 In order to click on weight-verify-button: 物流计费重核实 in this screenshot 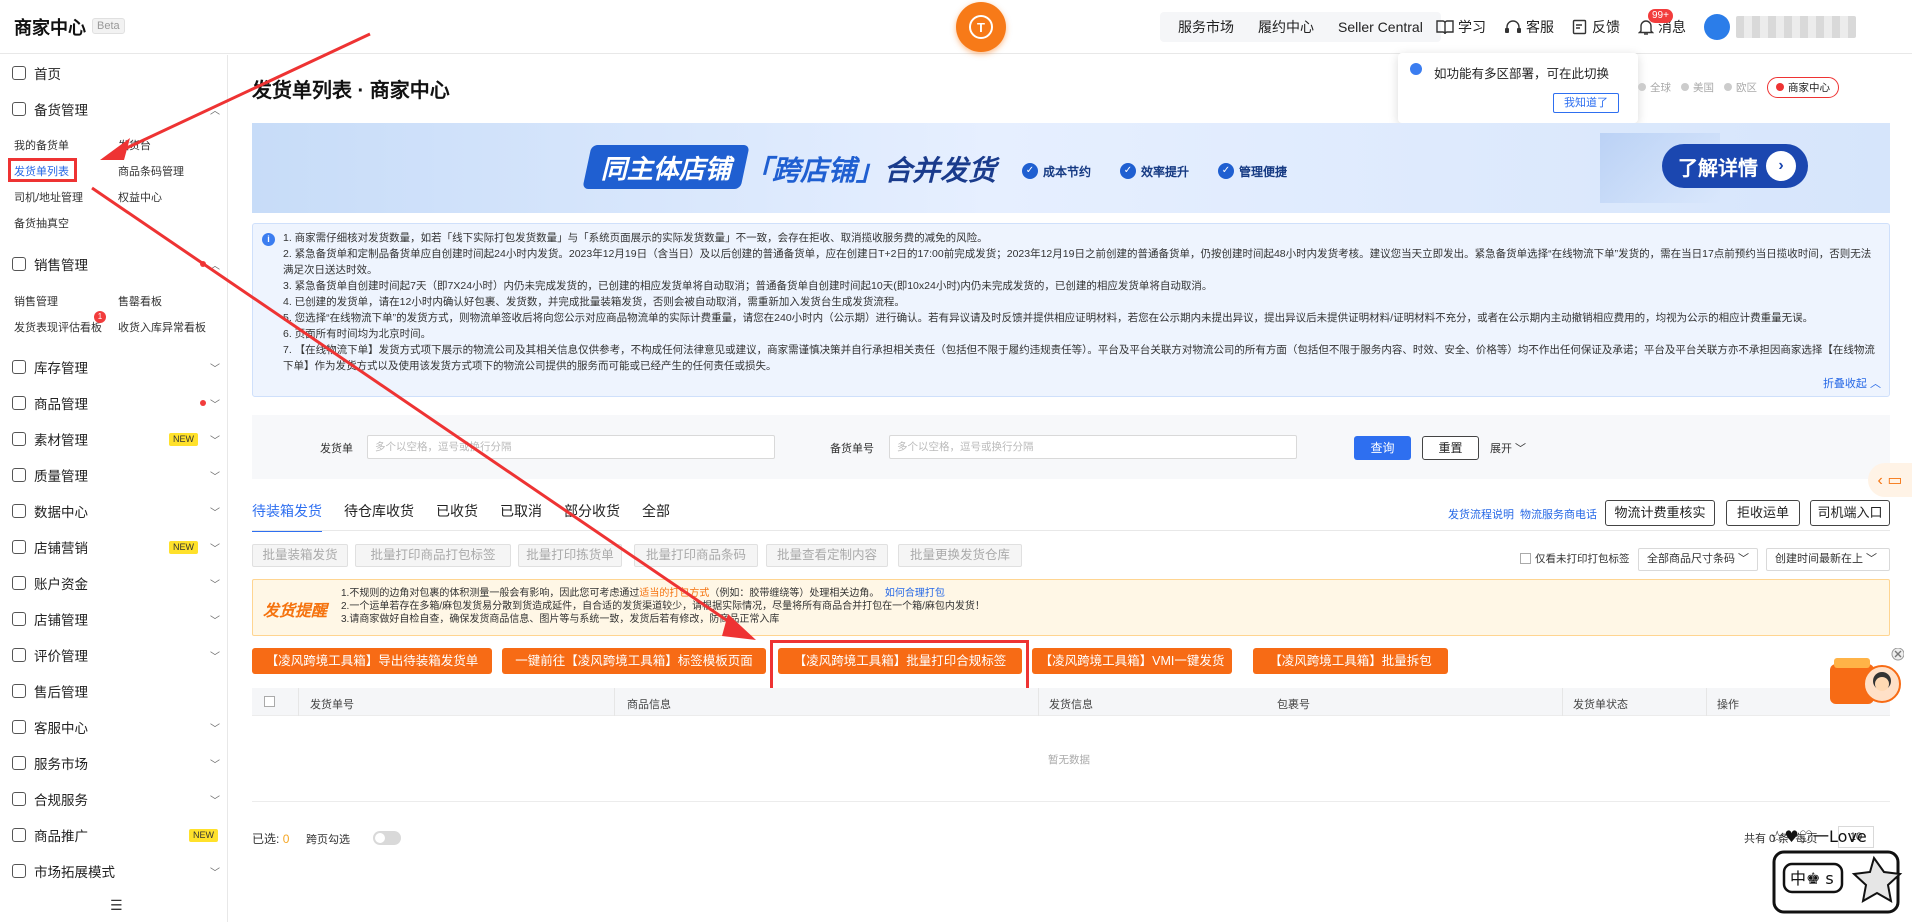, I will do `click(1660, 513)`.